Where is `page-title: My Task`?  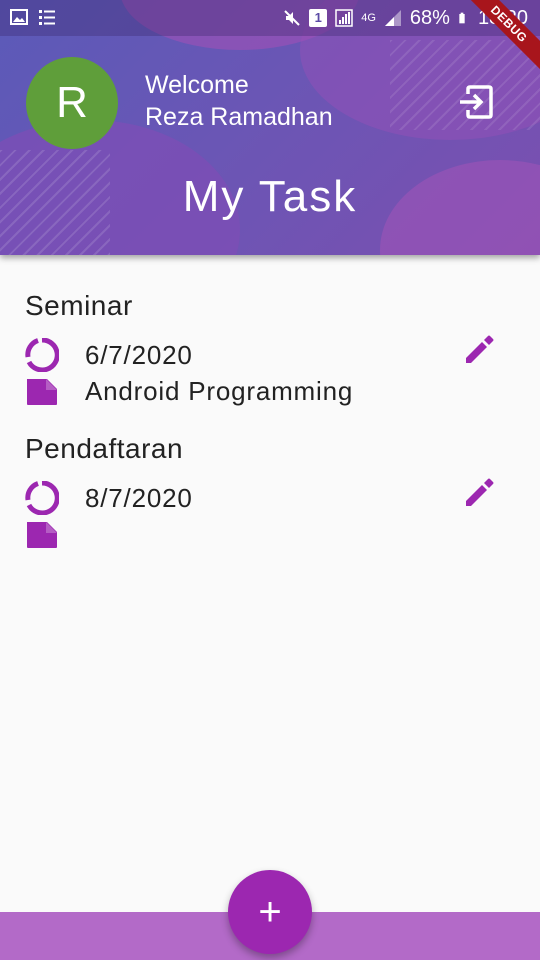 page-title: My Task is located at coordinates (270, 196).